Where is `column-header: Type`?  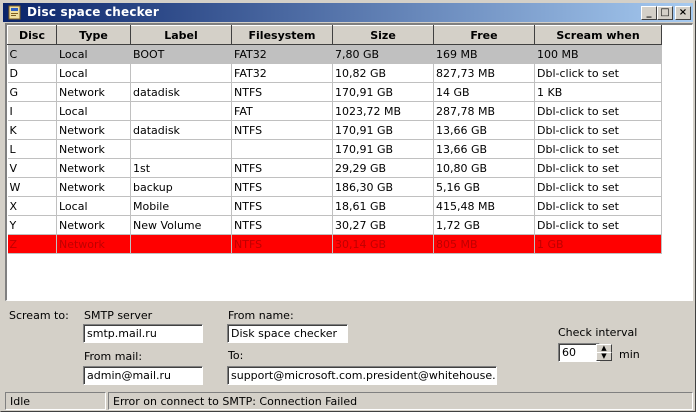
column-header: Type is located at coordinates (93, 35).